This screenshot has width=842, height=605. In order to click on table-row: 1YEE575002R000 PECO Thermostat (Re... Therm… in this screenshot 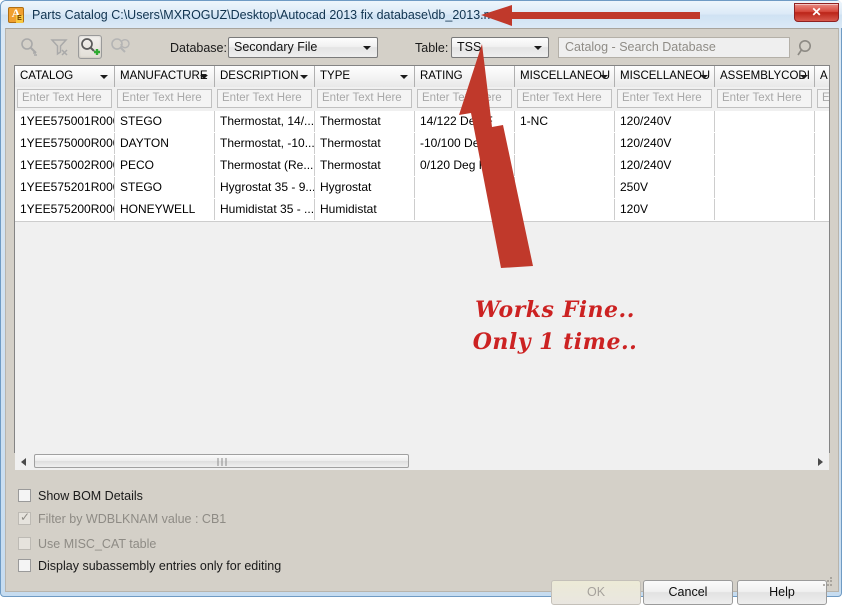, I will do `click(422, 166)`.